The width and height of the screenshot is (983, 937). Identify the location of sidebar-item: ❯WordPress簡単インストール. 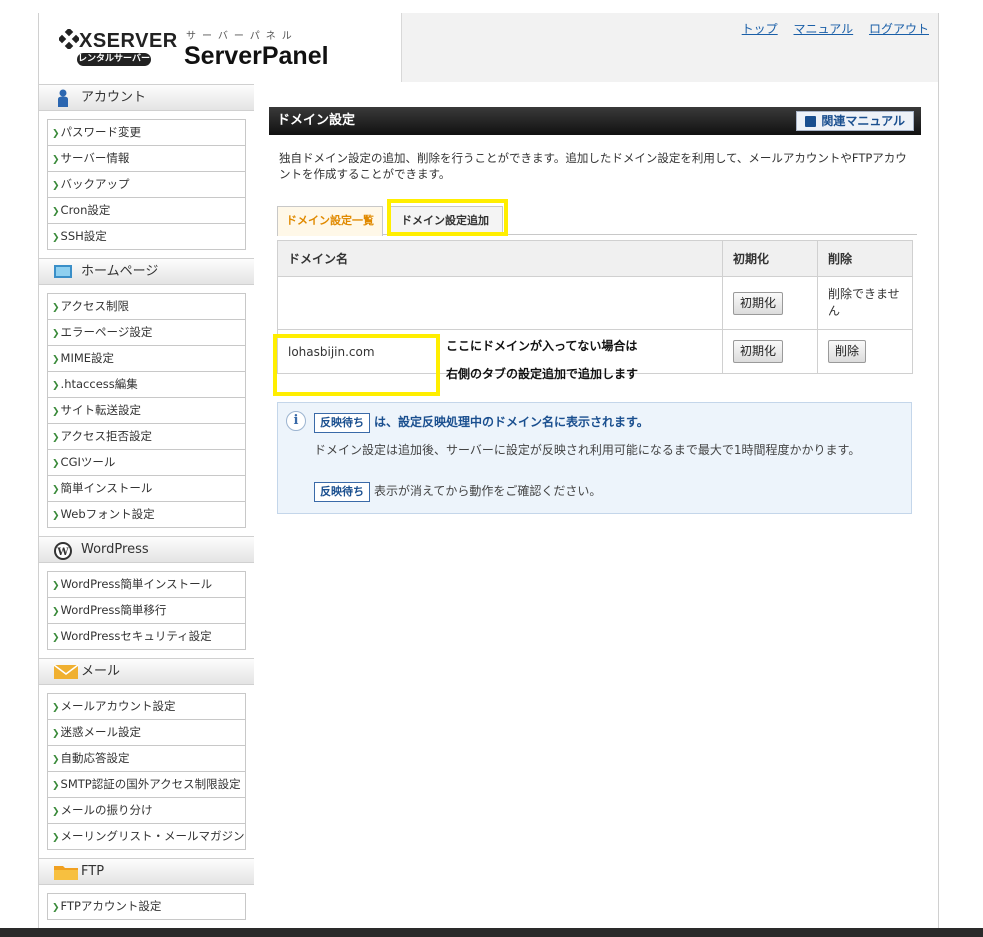
(146, 585).